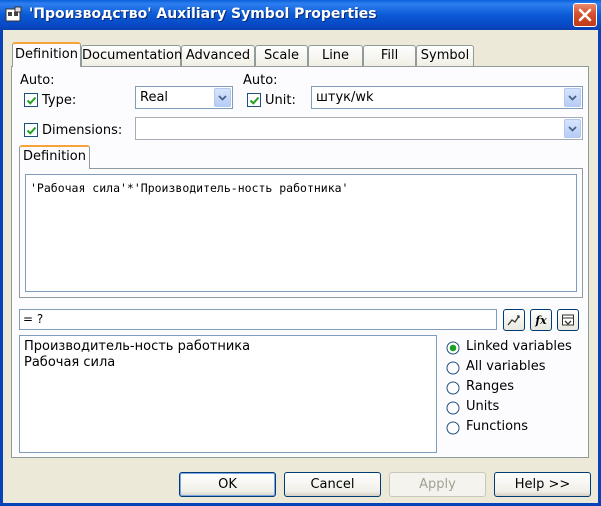  I want to click on dimensions-checkbox, so click(31, 130).